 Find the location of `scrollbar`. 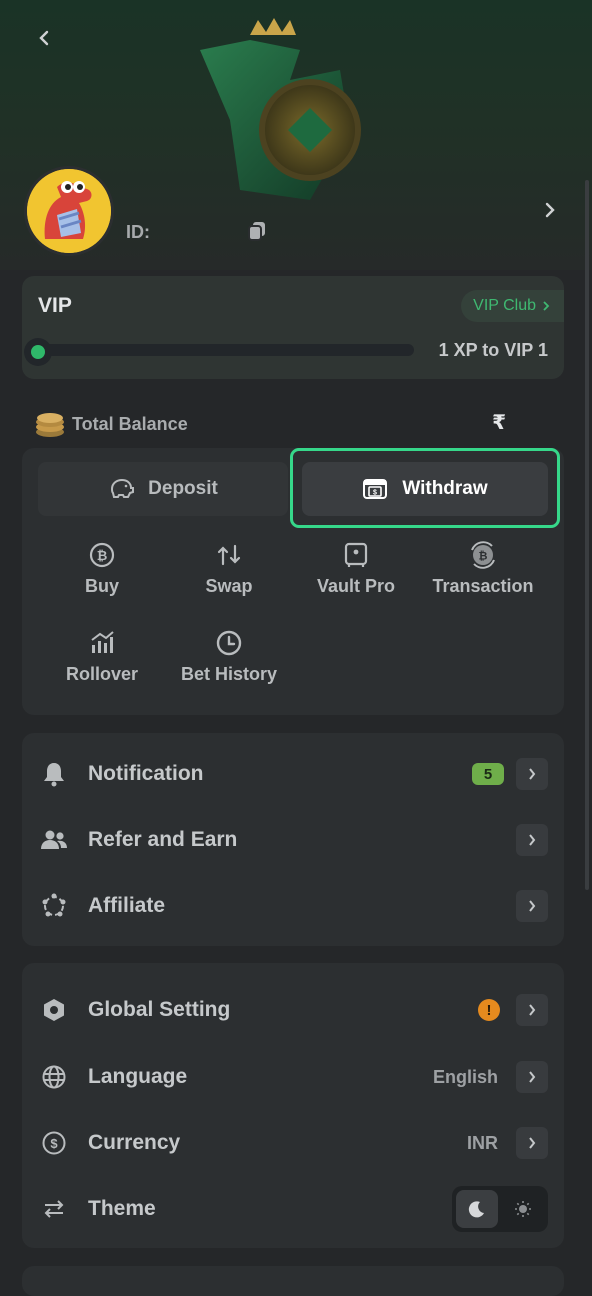

scrollbar is located at coordinates (587, 535).